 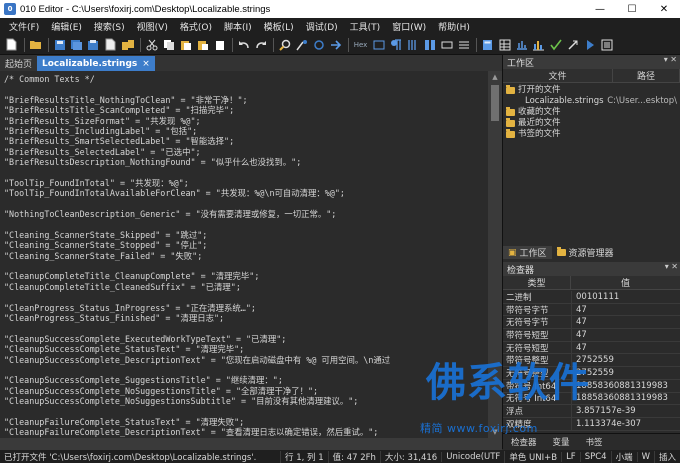 What do you see at coordinates (246, 256) in the screenshot?
I see `code-line: "Cleaning_ScannerState_Failed" = "失败";` at bounding box center [246, 256].